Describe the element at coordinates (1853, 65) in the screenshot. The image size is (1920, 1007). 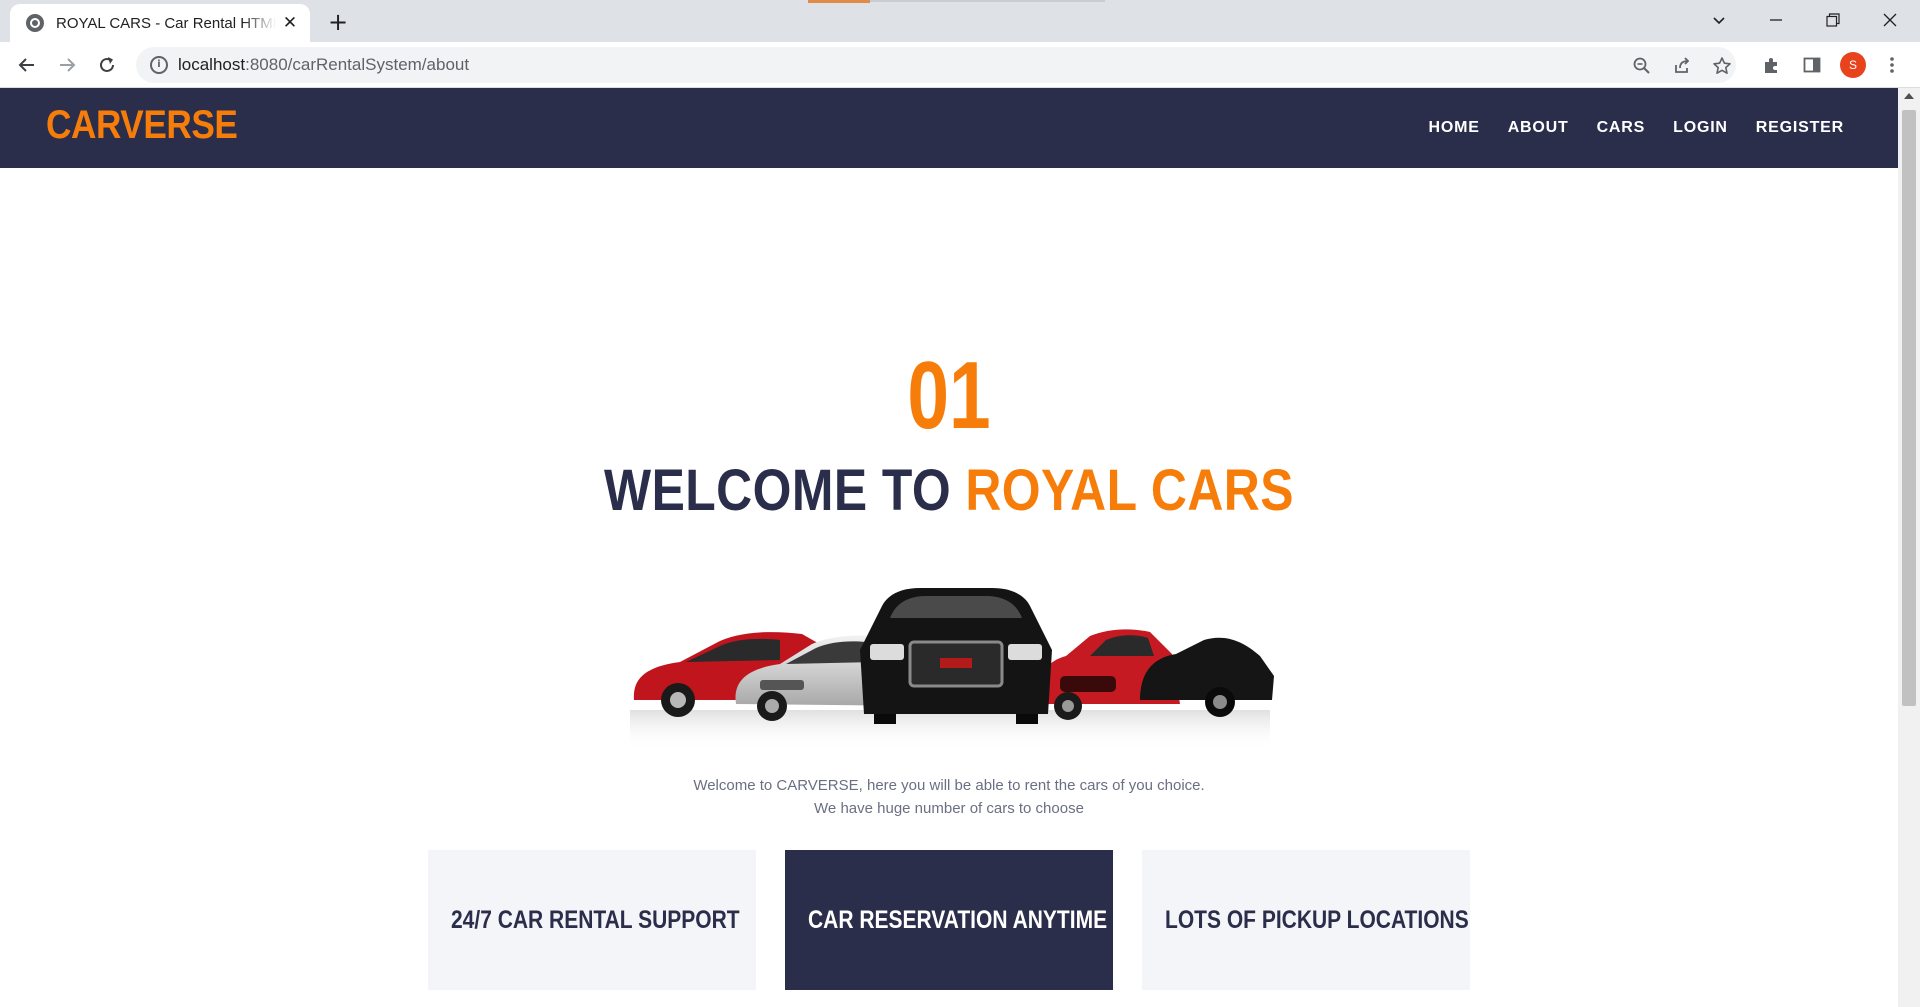
I see `profile-avatar: S` at that location.